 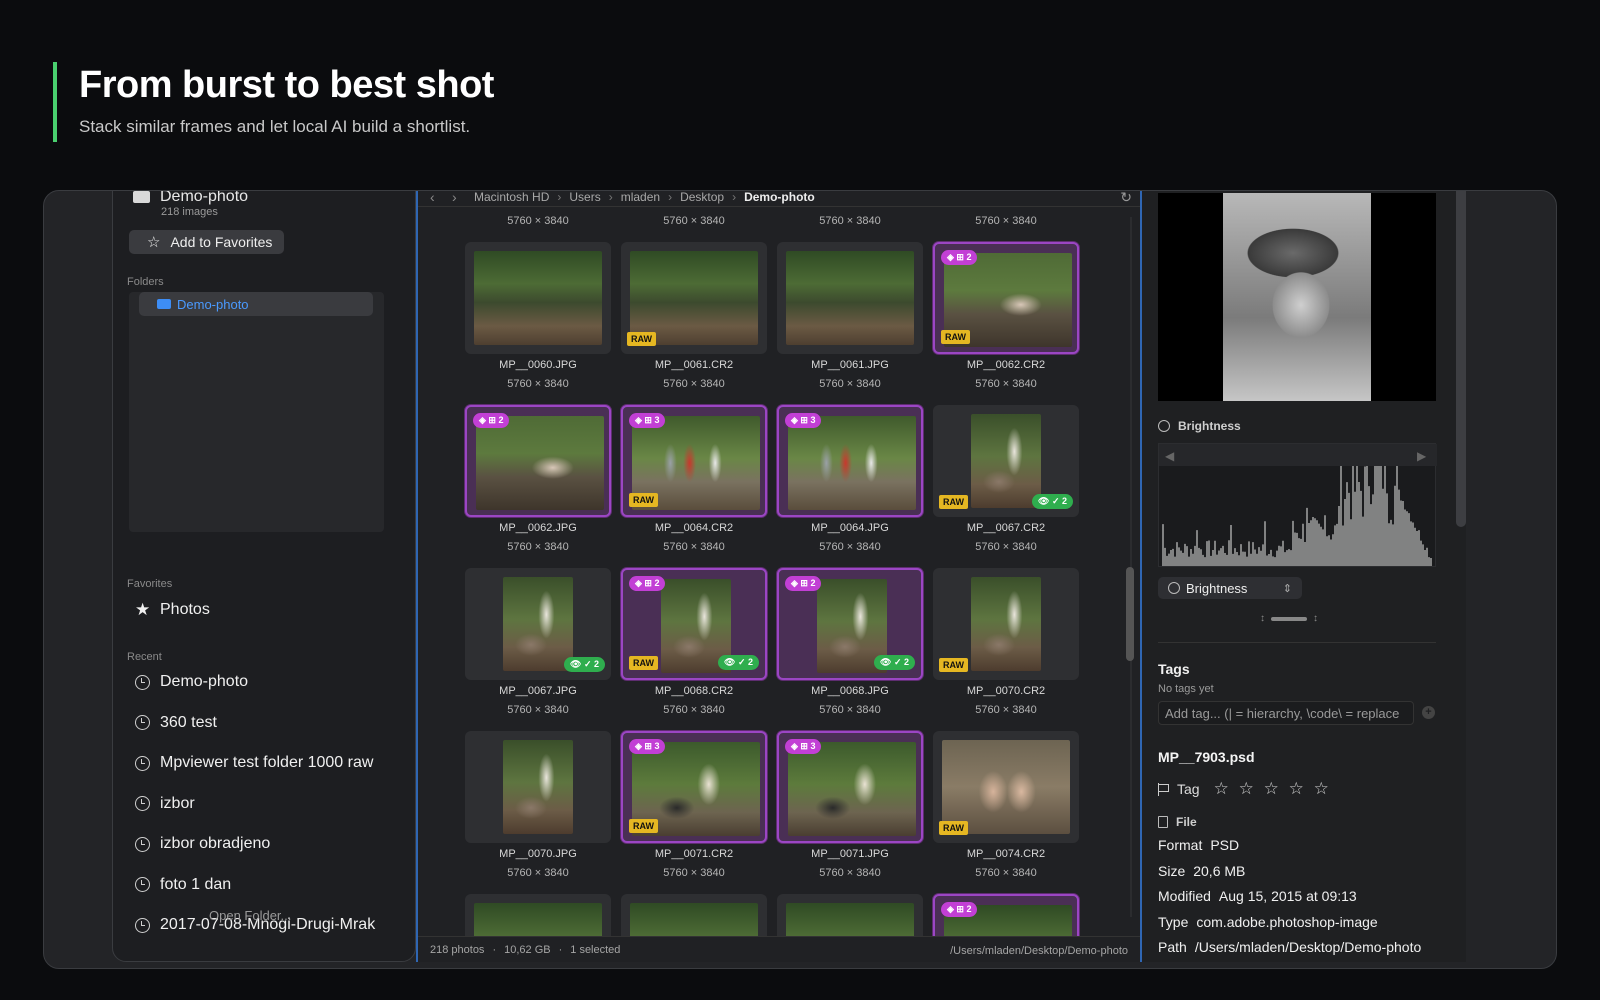 What do you see at coordinates (1006, 854) in the screenshot?
I see `photo-filename: MP__0074.CR2` at bounding box center [1006, 854].